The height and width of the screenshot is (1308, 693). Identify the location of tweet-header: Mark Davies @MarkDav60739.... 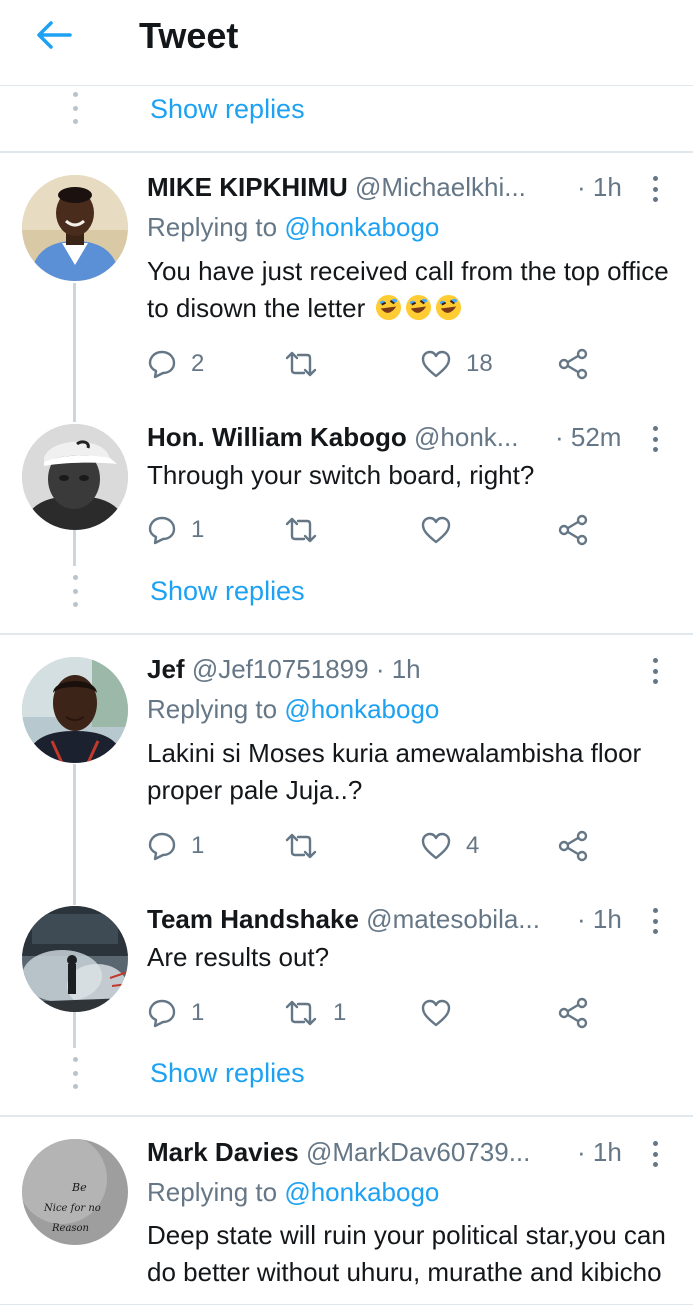
(367, 1152).